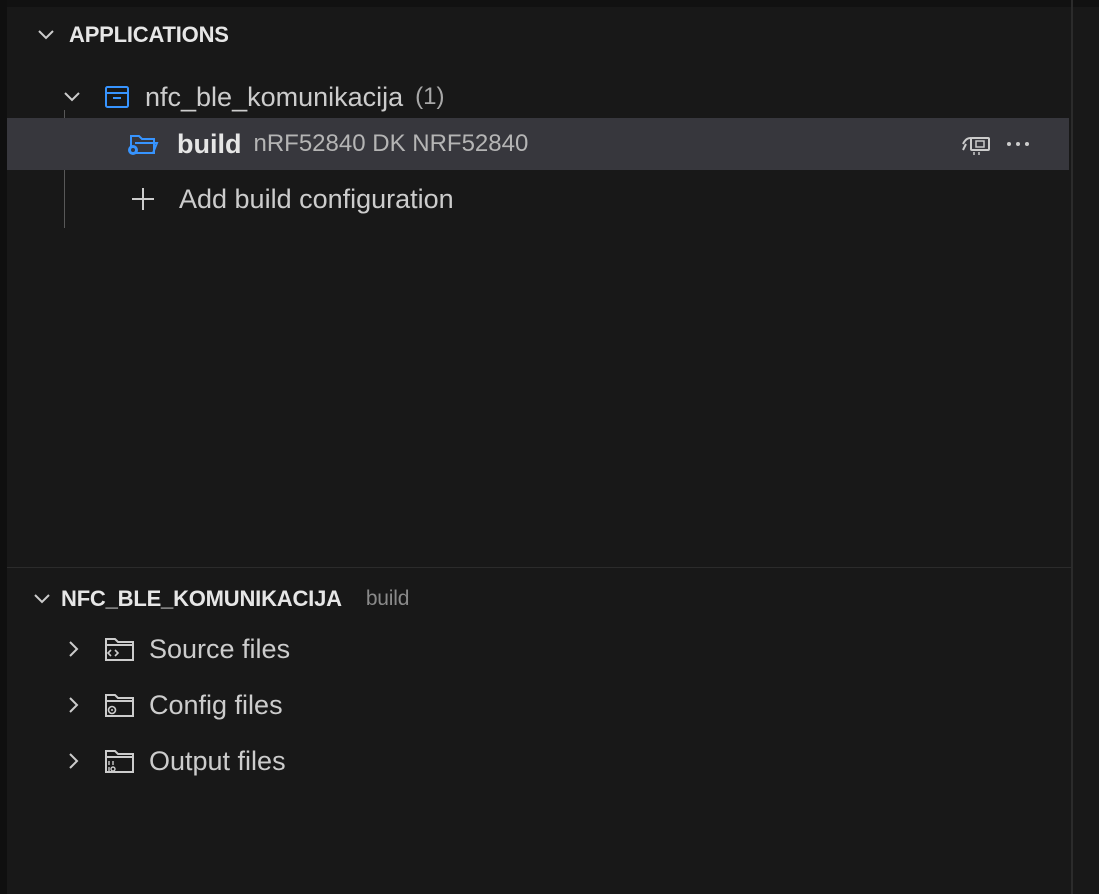 The width and height of the screenshot is (1099, 894). I want to click on more-actions-icon, so click(1018, 144).